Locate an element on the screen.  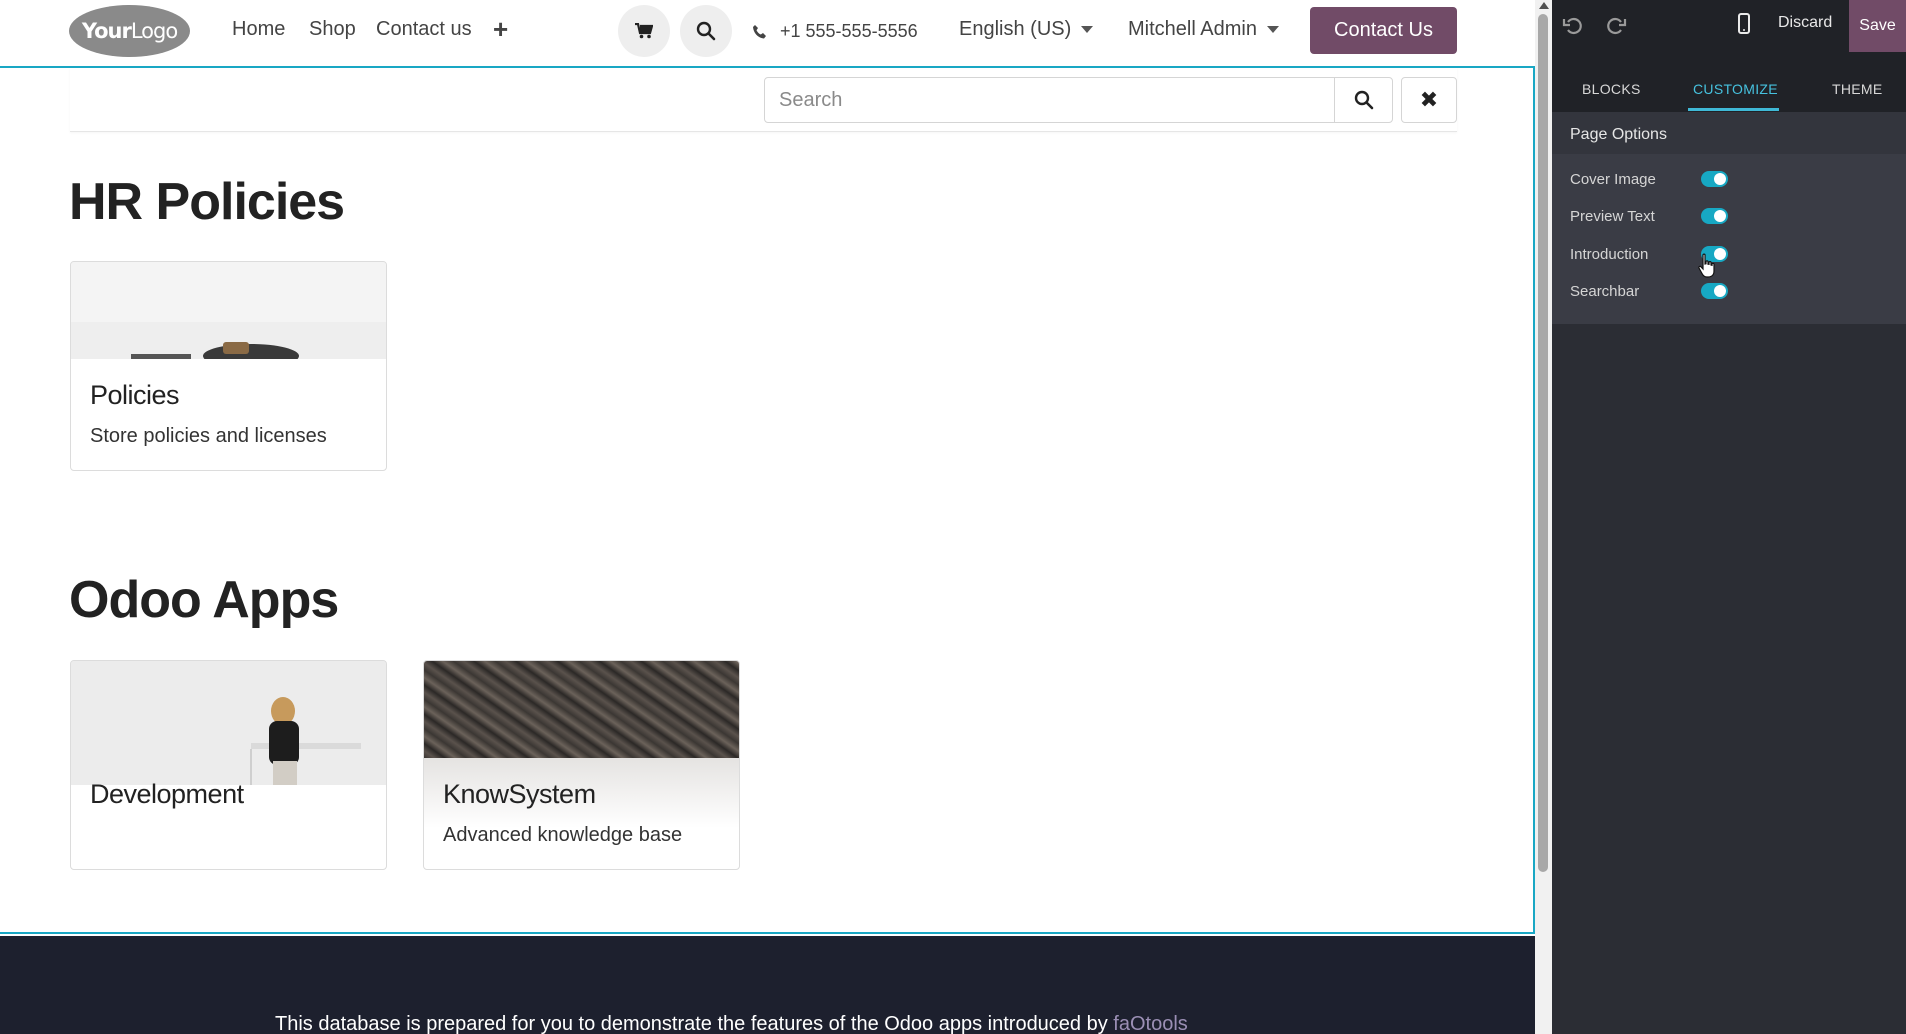
card-description: Store policies and licenses is located at coordinates (208, 436).